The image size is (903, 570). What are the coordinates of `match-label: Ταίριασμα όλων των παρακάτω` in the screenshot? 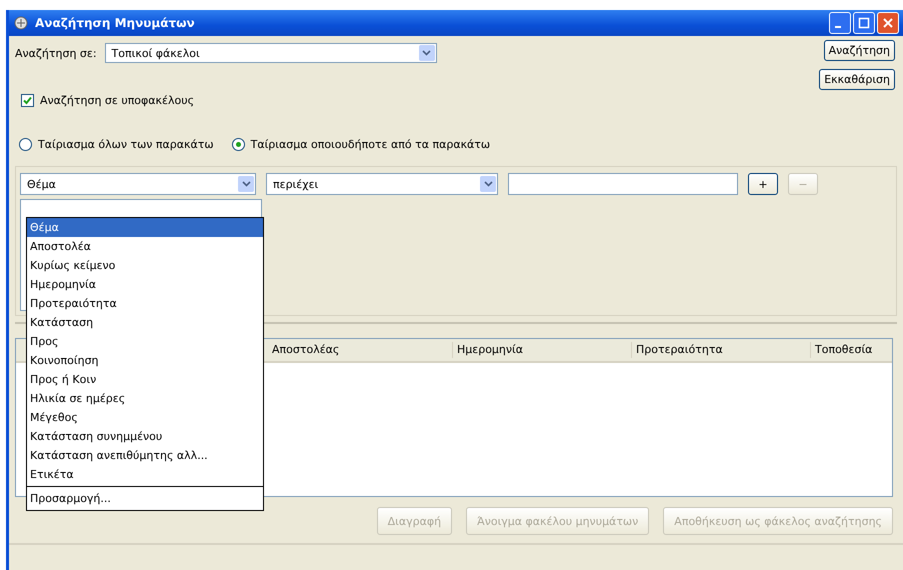 It's located at (126, 144).